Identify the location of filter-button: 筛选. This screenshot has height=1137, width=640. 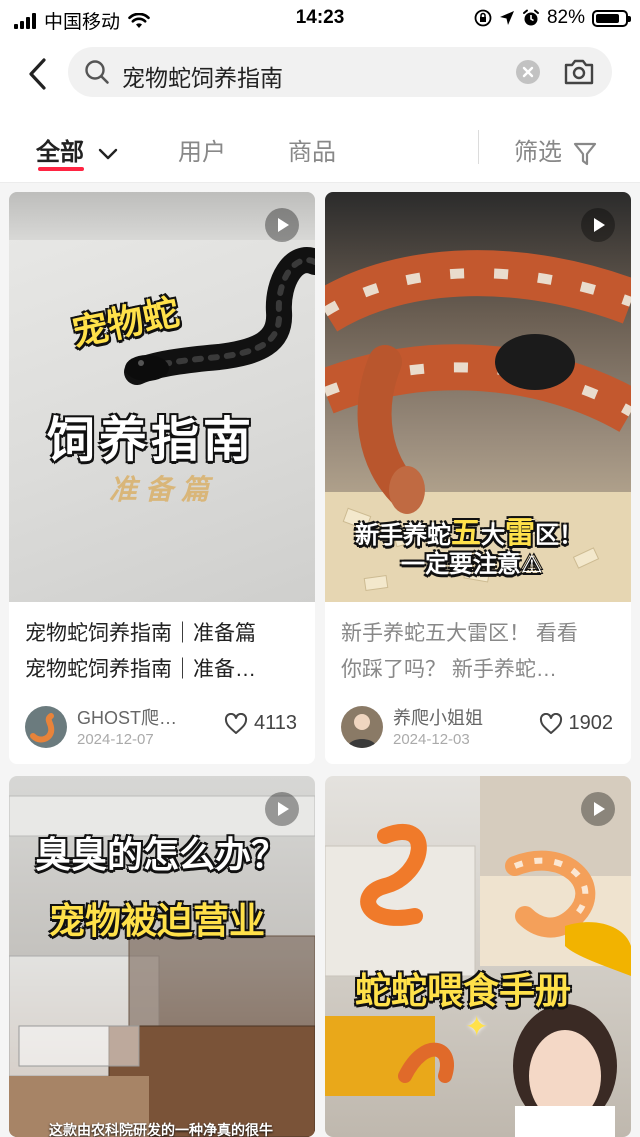
(555, 149).